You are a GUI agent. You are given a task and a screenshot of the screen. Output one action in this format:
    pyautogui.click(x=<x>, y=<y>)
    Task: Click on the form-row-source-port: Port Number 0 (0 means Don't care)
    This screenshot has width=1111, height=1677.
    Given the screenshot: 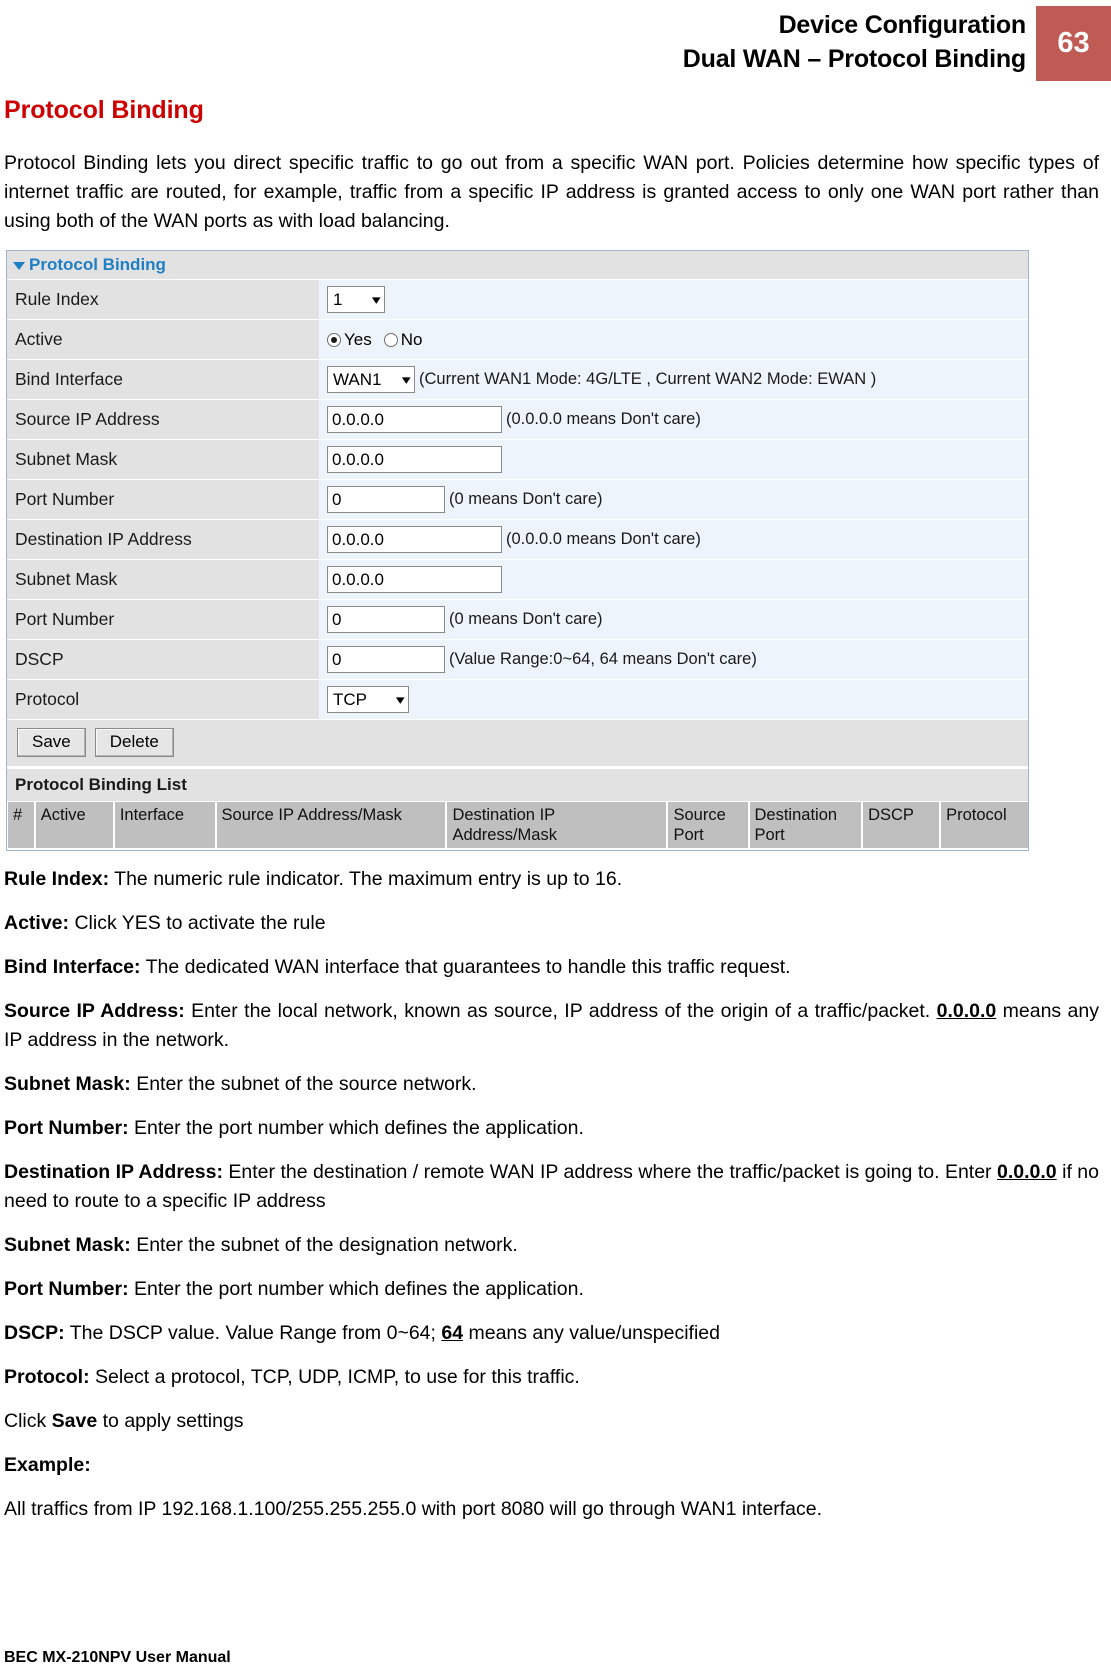 What is the action you would take?
    pyautogui.click(x=517, y=500)
    